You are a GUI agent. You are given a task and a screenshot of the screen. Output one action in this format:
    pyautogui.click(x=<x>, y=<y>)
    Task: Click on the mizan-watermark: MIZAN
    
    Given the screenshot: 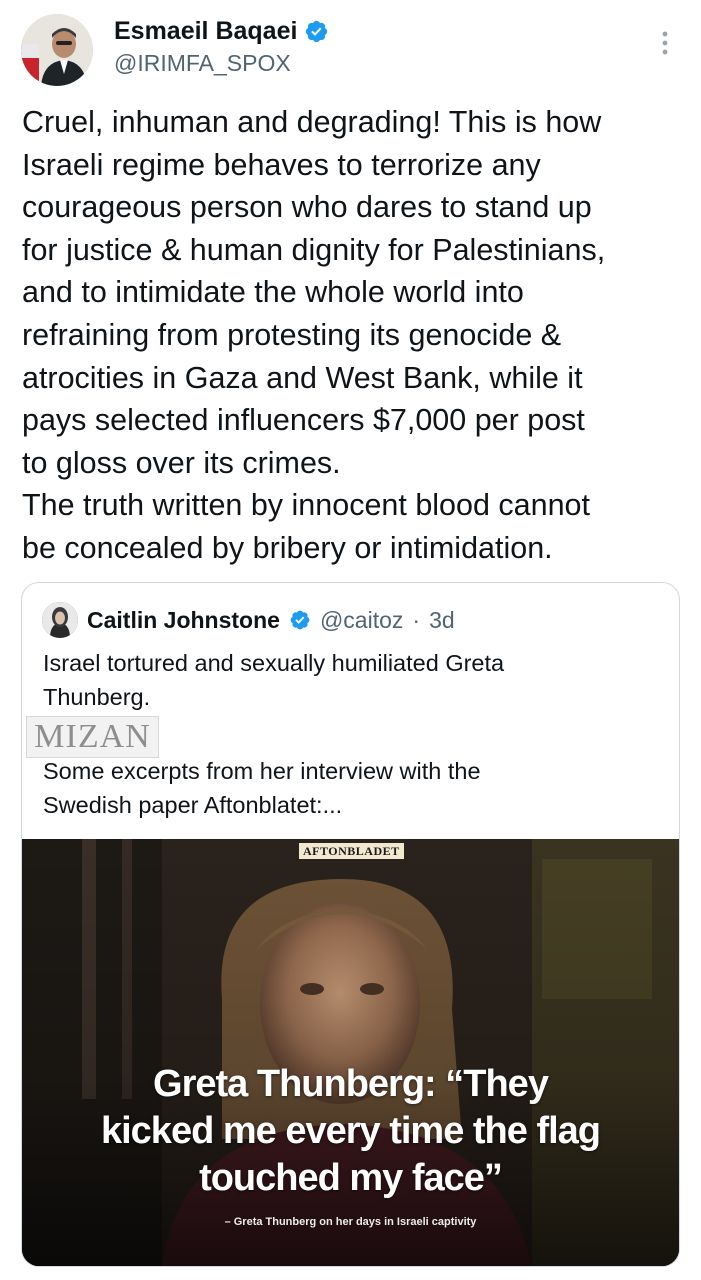 What is the action you would take?
    pyautogui.click(x=92, y=737)
    